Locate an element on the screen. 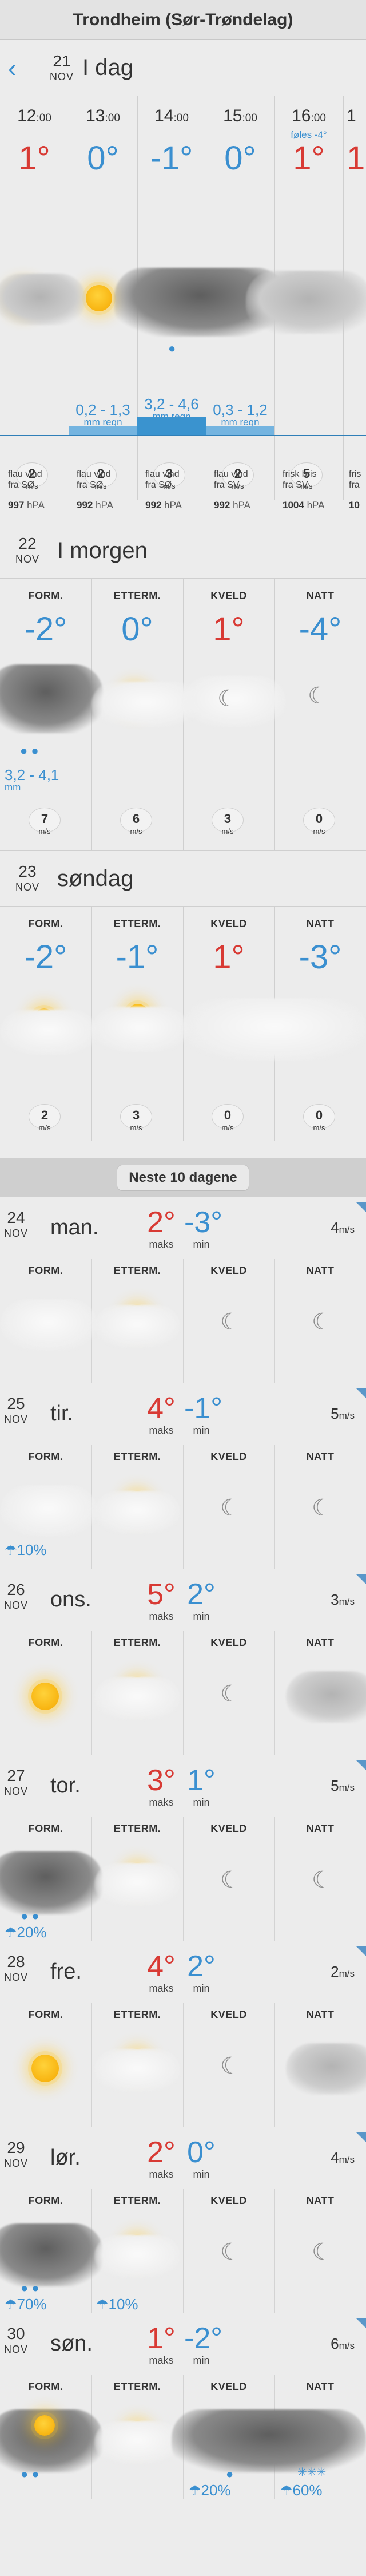  hour-time: 12:00 is located at coordinates (34, 115).